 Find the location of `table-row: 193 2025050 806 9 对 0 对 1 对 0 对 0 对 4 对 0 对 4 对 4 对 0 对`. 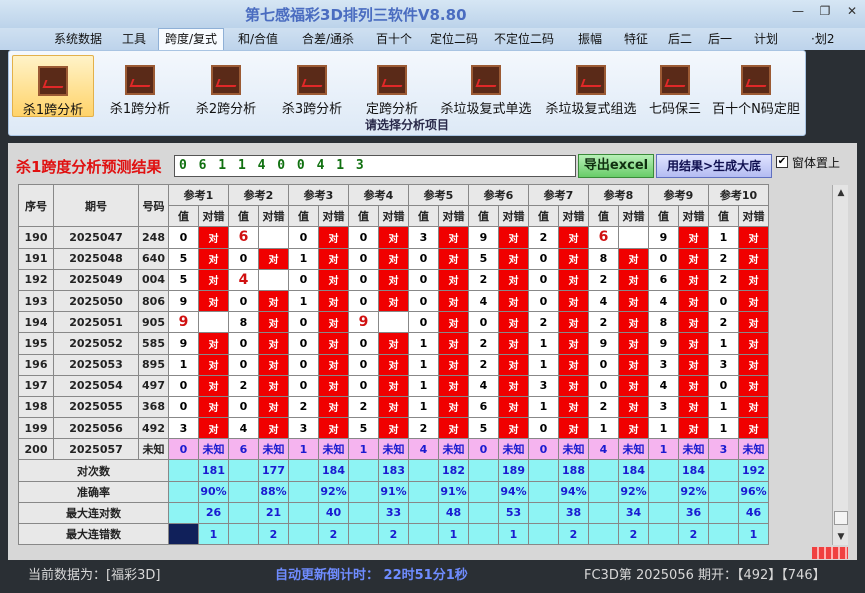

table-row: 193 2025050 806 9 对 0 对 1 对 0 对 0 对 4 对 0 对 4 对 4 对 0 对 is located at coordinates (393, 301).